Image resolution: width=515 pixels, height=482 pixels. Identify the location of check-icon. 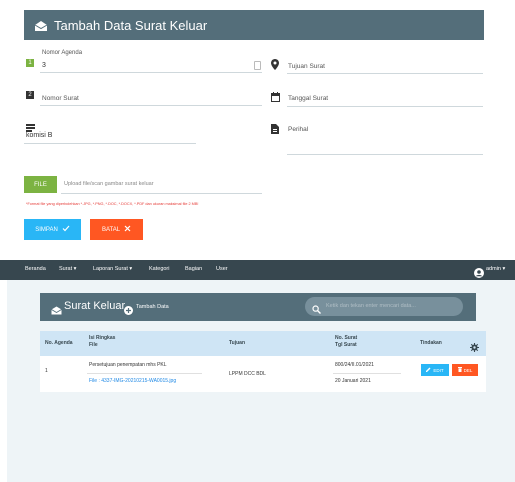
(66, 229).